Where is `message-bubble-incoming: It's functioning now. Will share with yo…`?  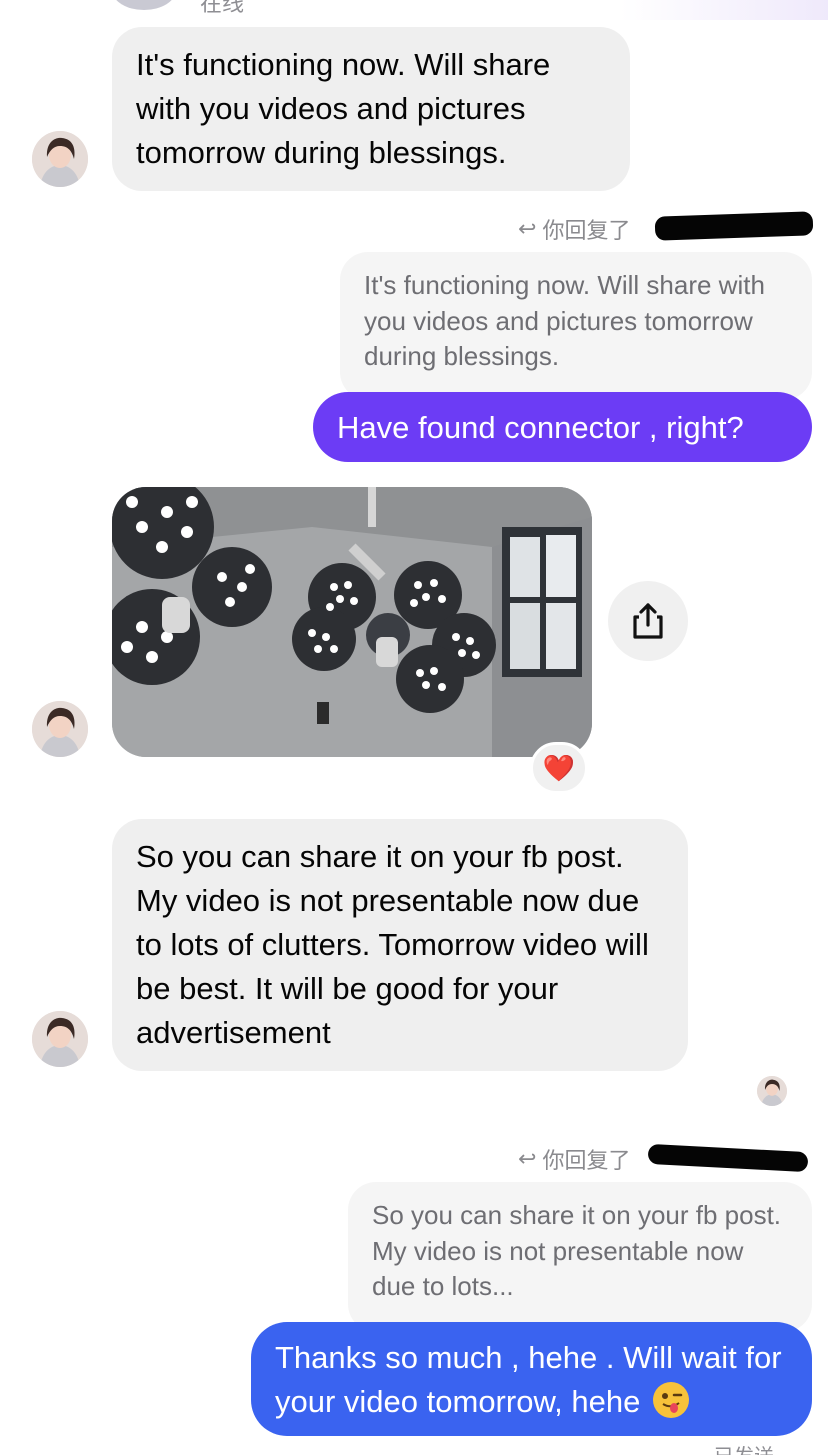
message-bubble-incoming: It's functioning now. Will share with yo… is located at coordinates (371, 109).